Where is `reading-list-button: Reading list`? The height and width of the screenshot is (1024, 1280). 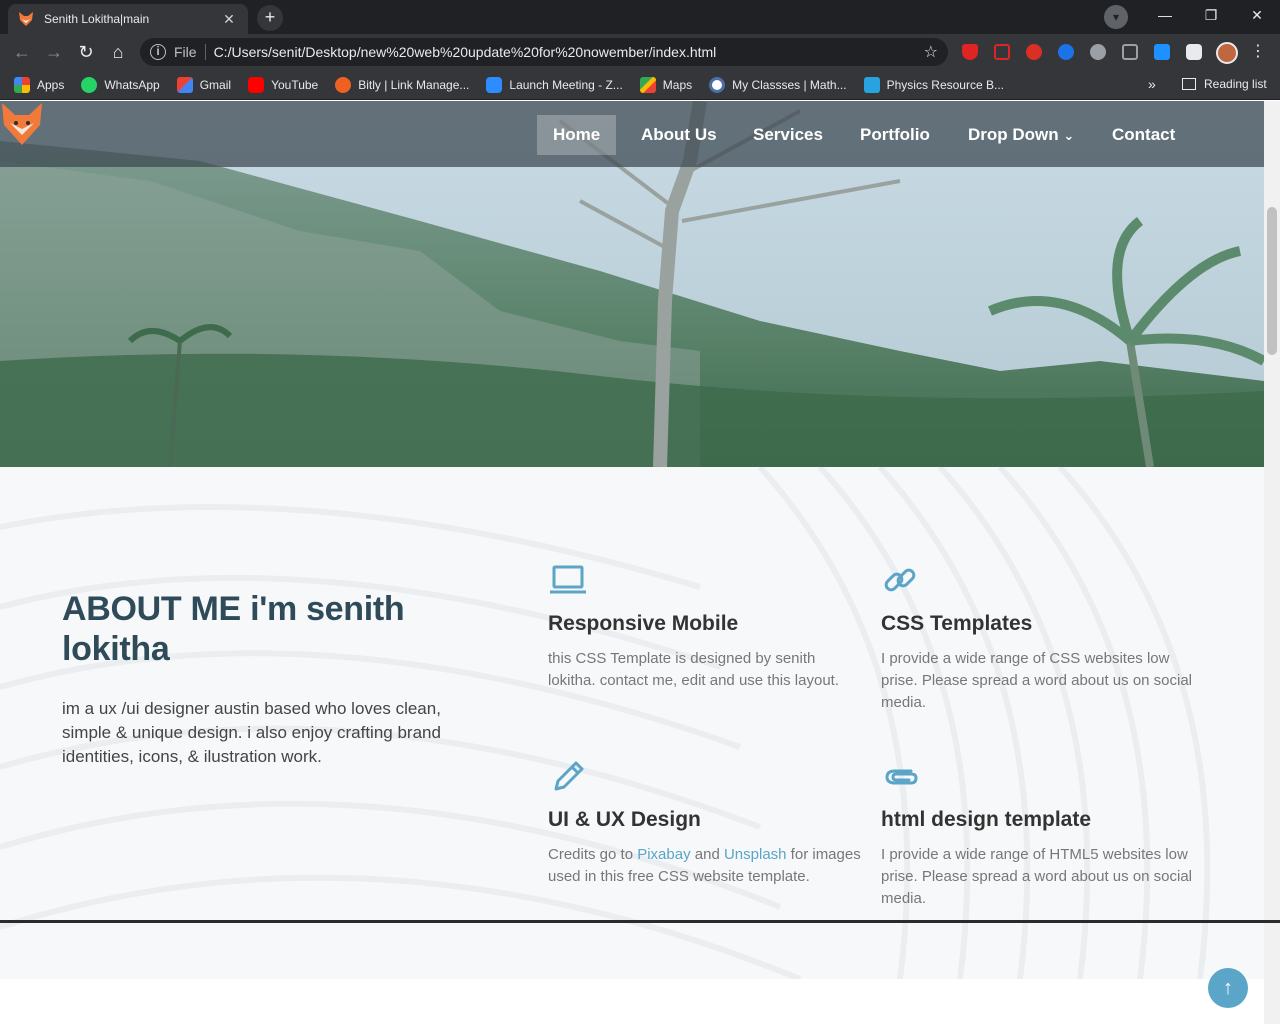
reading-list-button: Reading list is located at coordinates (1224, 84).